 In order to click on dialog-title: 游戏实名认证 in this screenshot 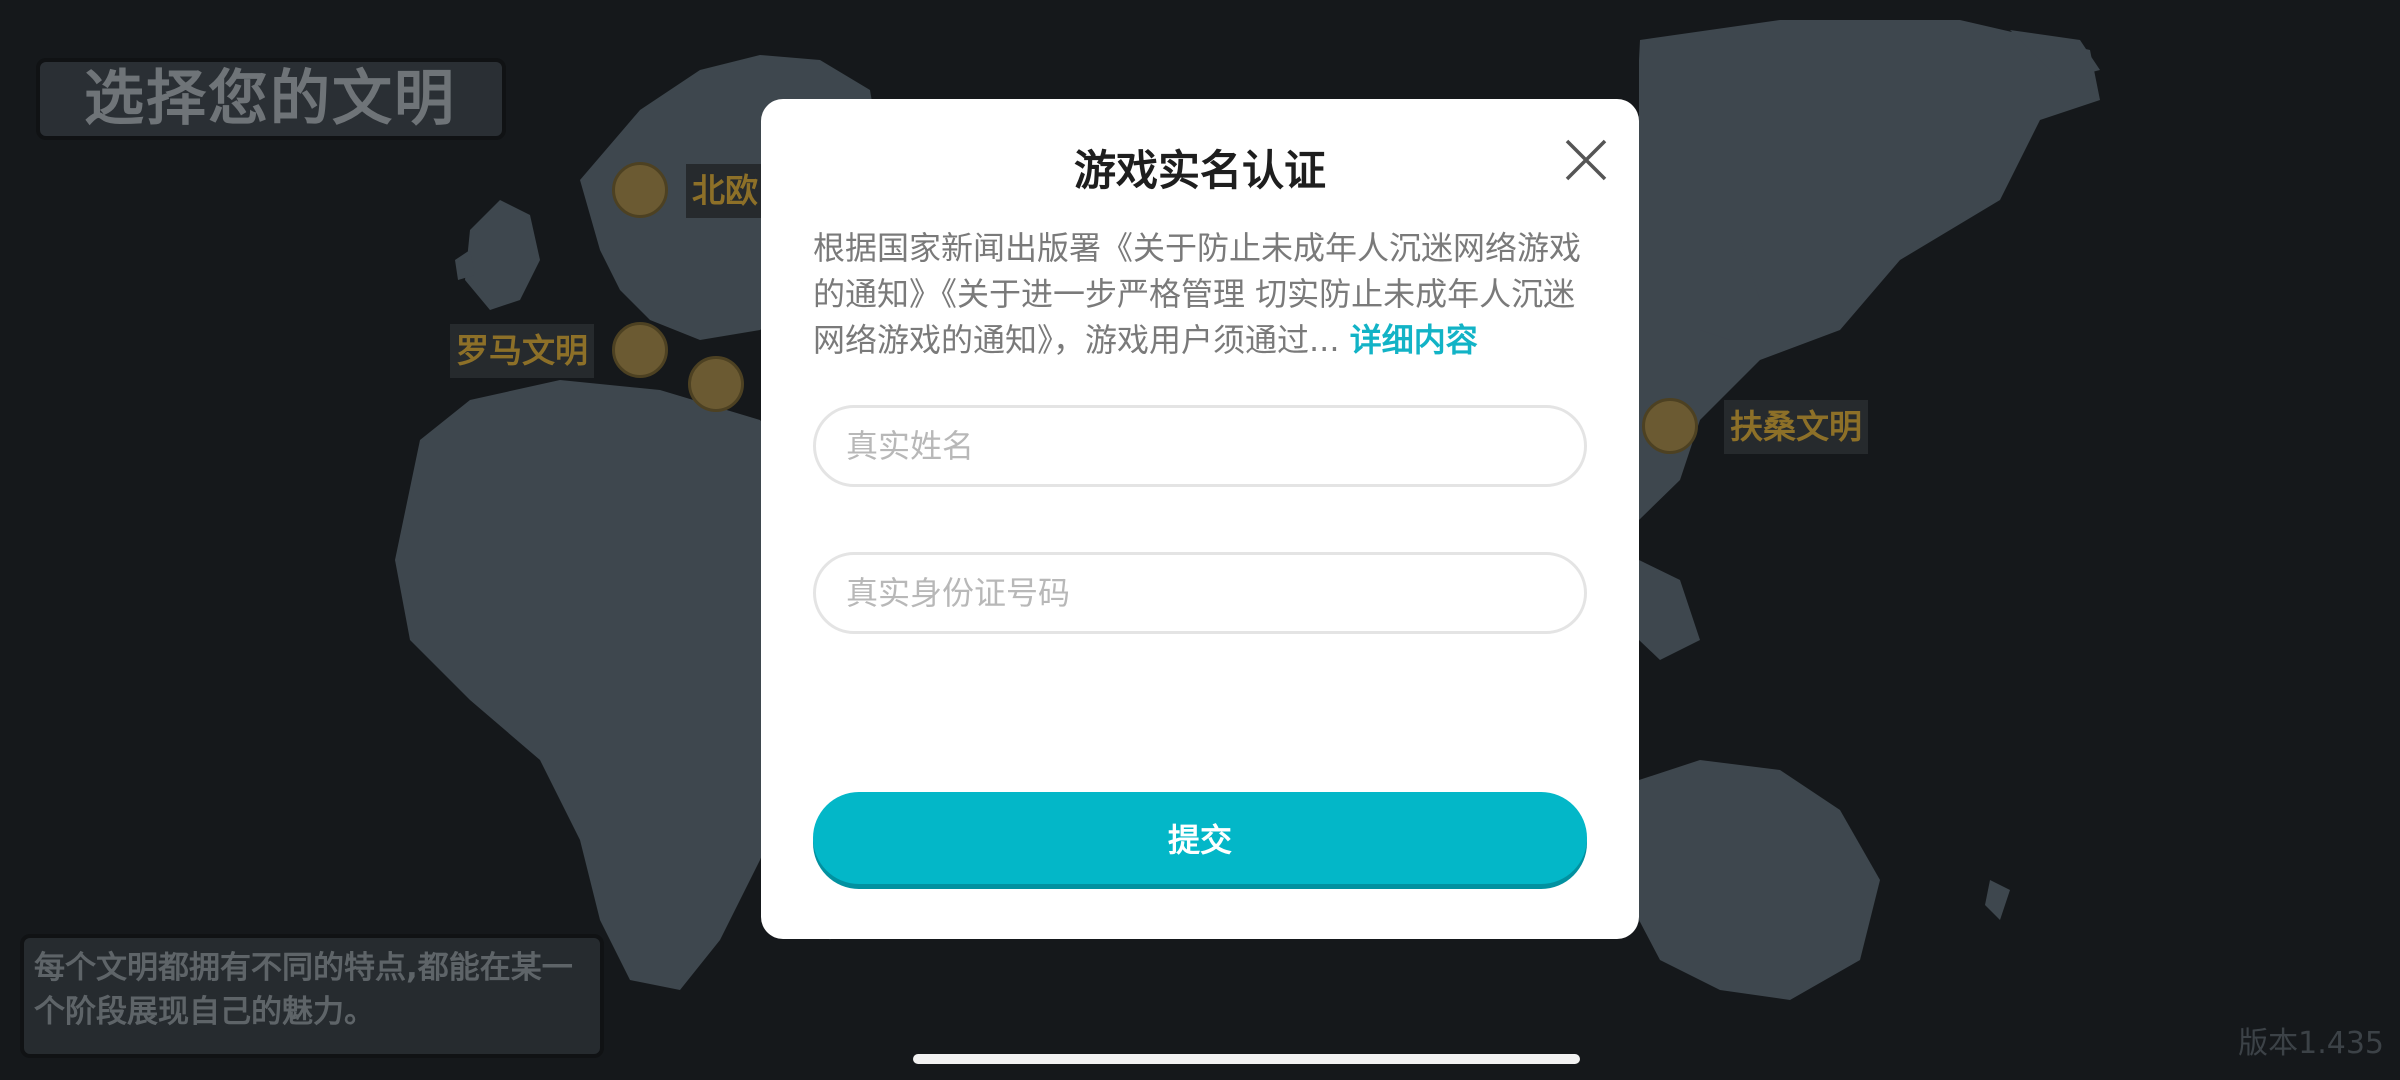, I will do `click(1199, 170)`.